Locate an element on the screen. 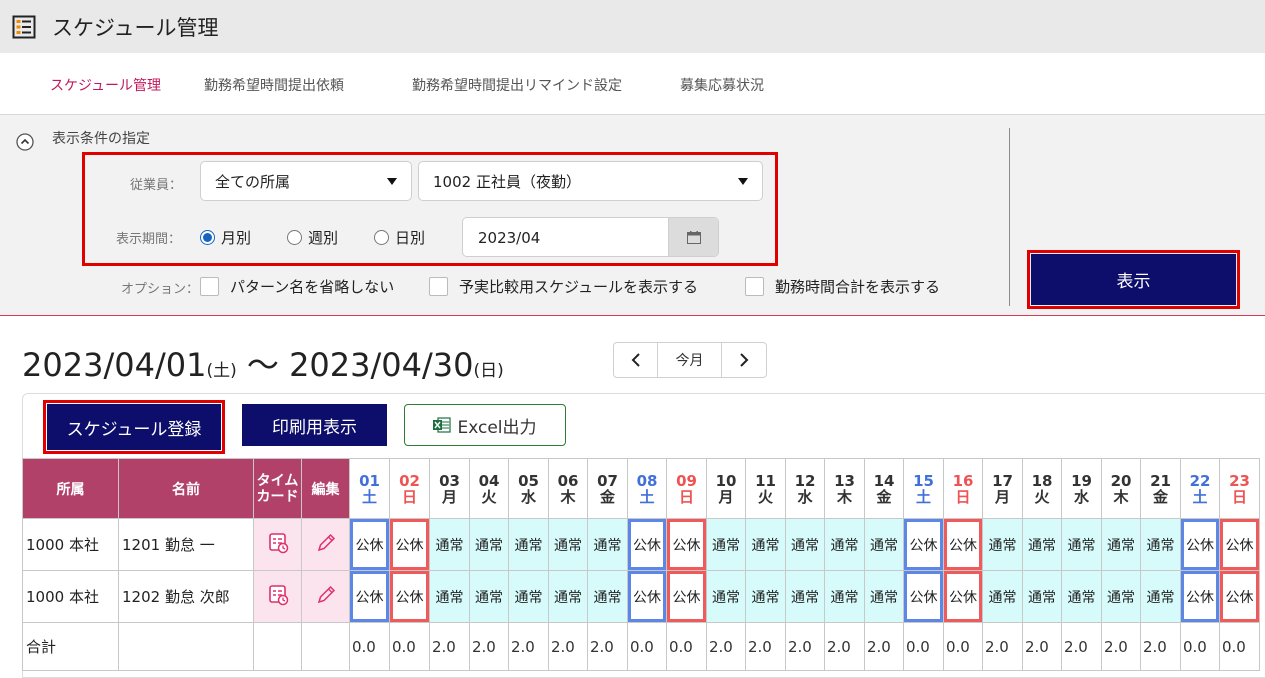 This screenshot has height=678, width=1265. option-no-abbrev-checkbox: パターン名を省略しない is located at coordinates (297, 286).